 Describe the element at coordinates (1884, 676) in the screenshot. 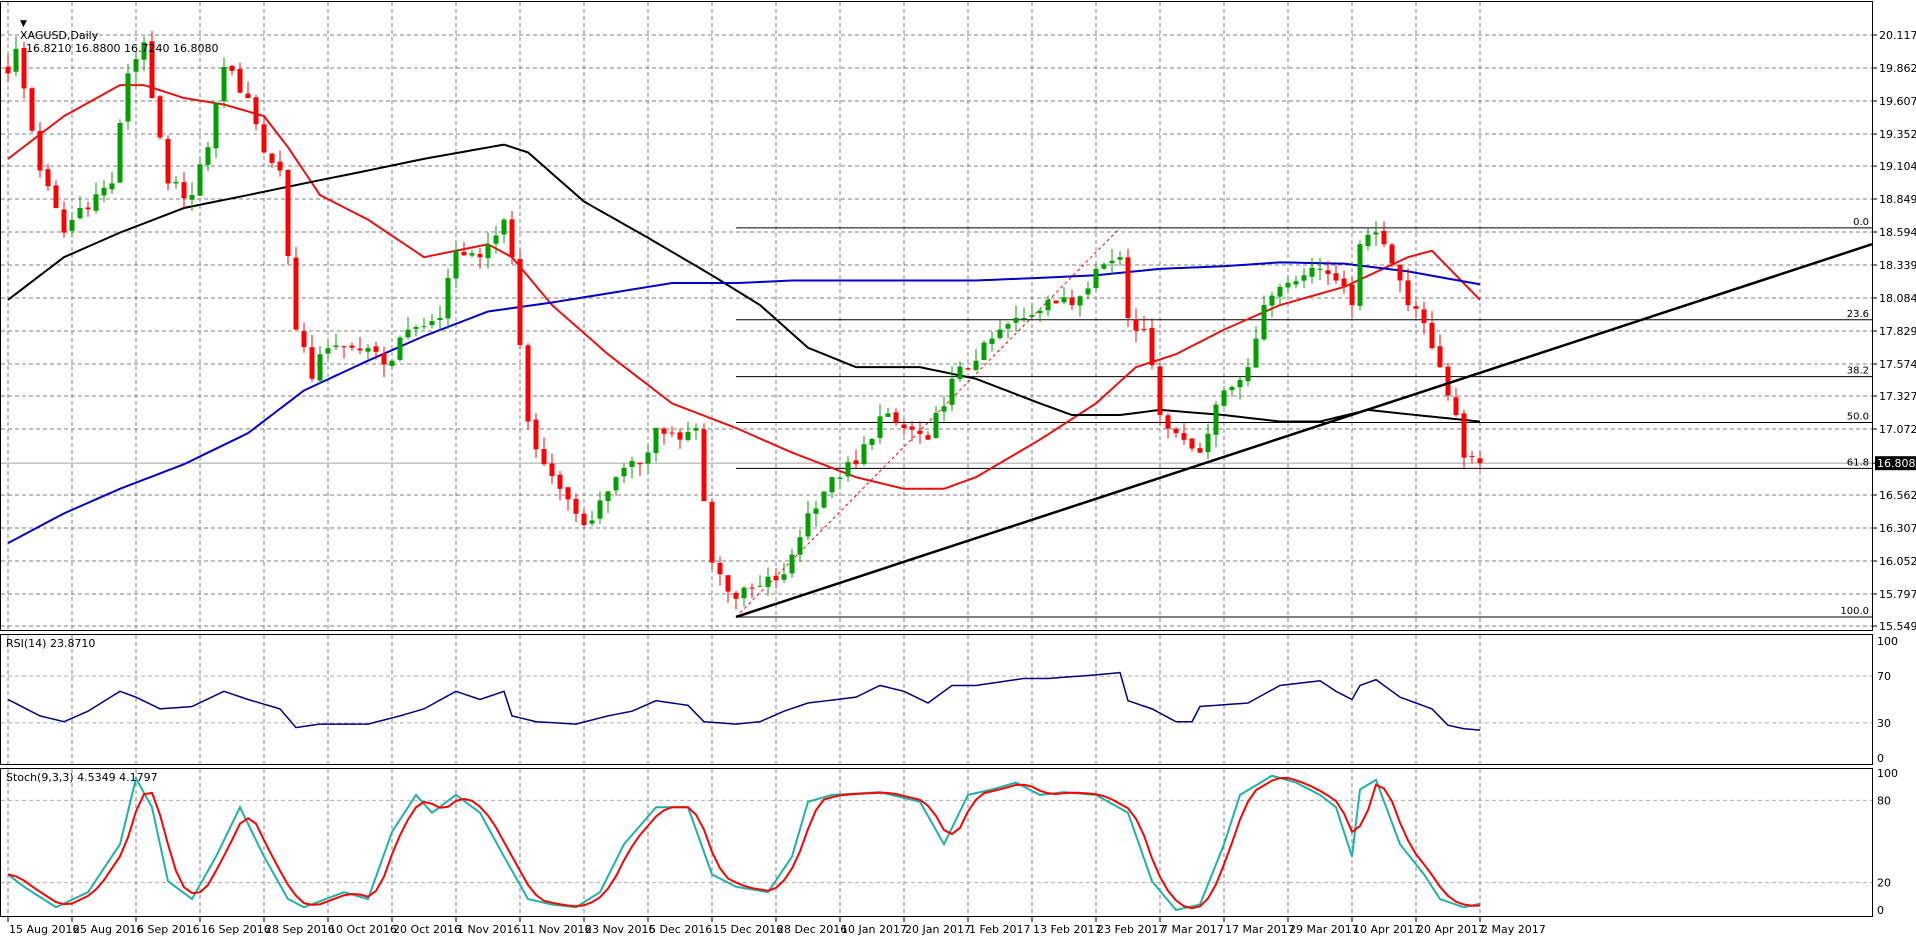

I see `rsi-axis-label: 70` at that location.